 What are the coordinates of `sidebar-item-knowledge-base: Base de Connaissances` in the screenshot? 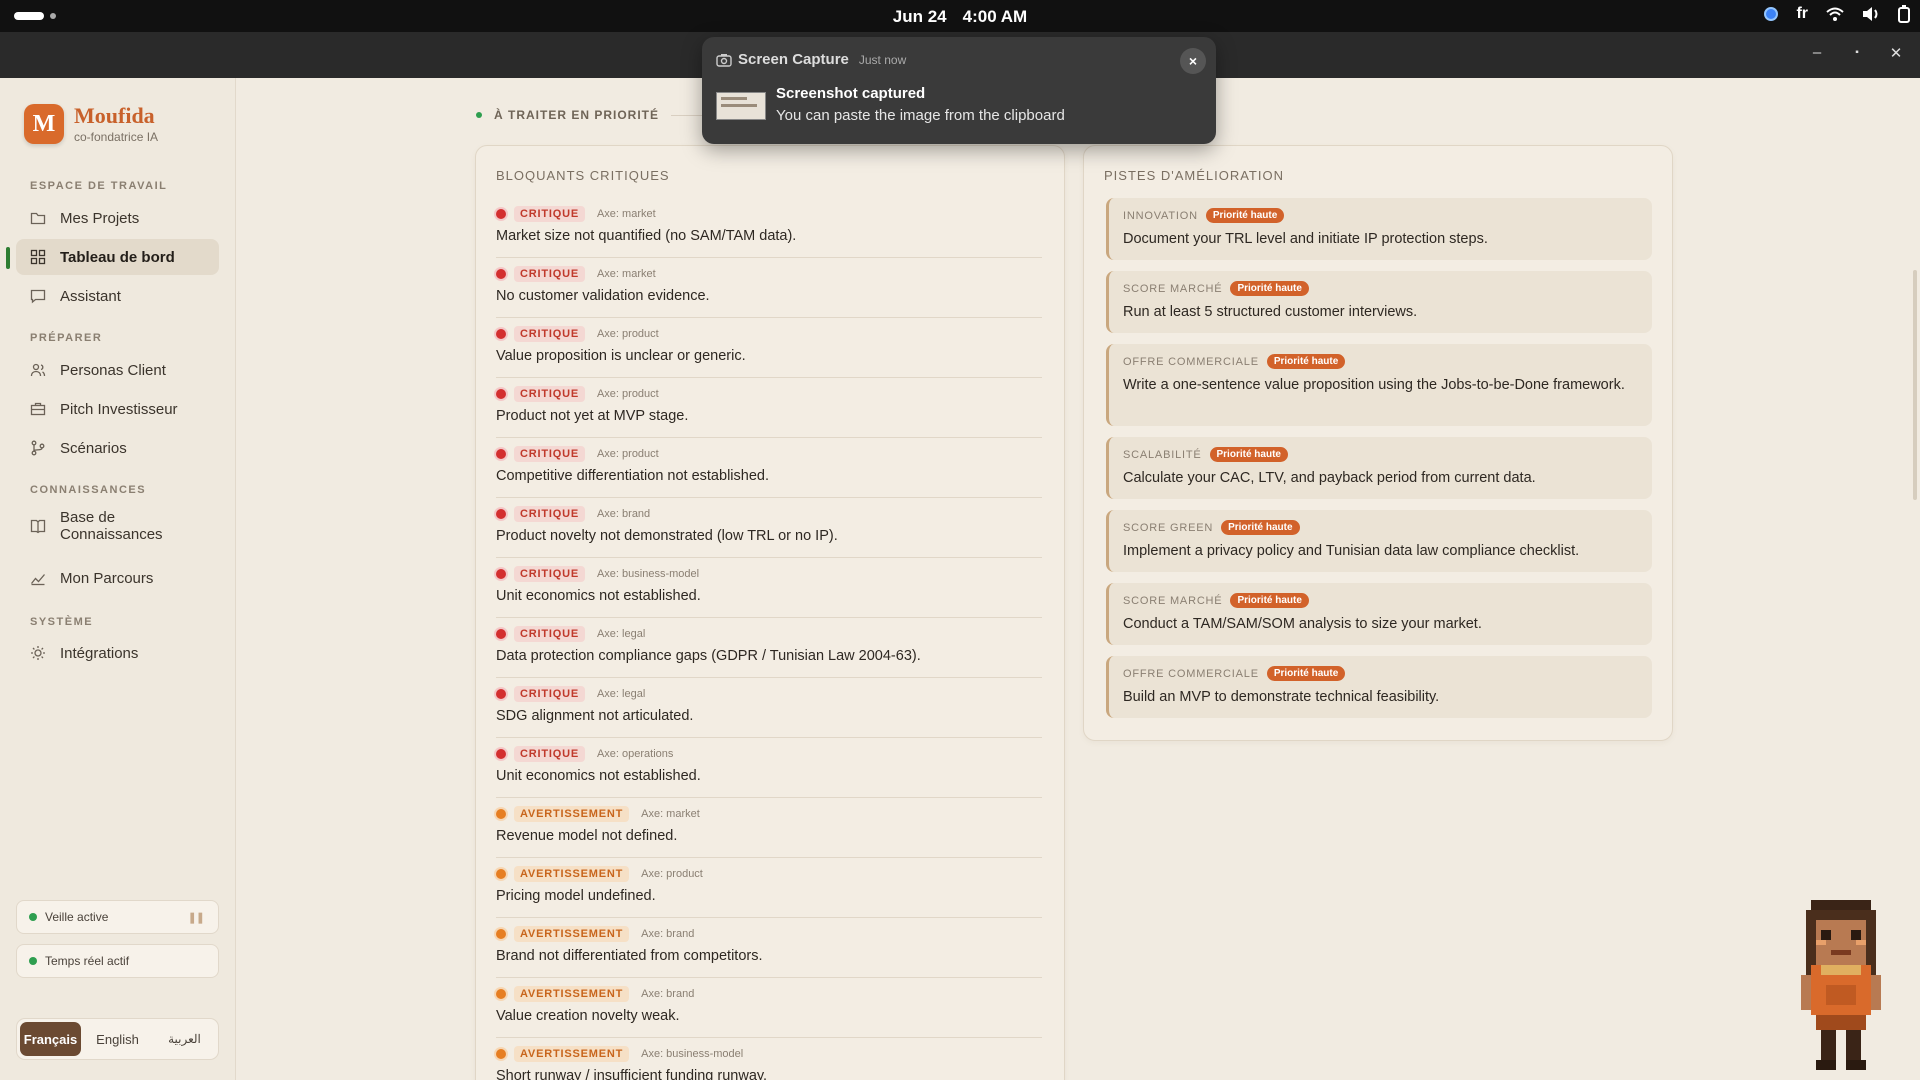 It's located at (117, 526).